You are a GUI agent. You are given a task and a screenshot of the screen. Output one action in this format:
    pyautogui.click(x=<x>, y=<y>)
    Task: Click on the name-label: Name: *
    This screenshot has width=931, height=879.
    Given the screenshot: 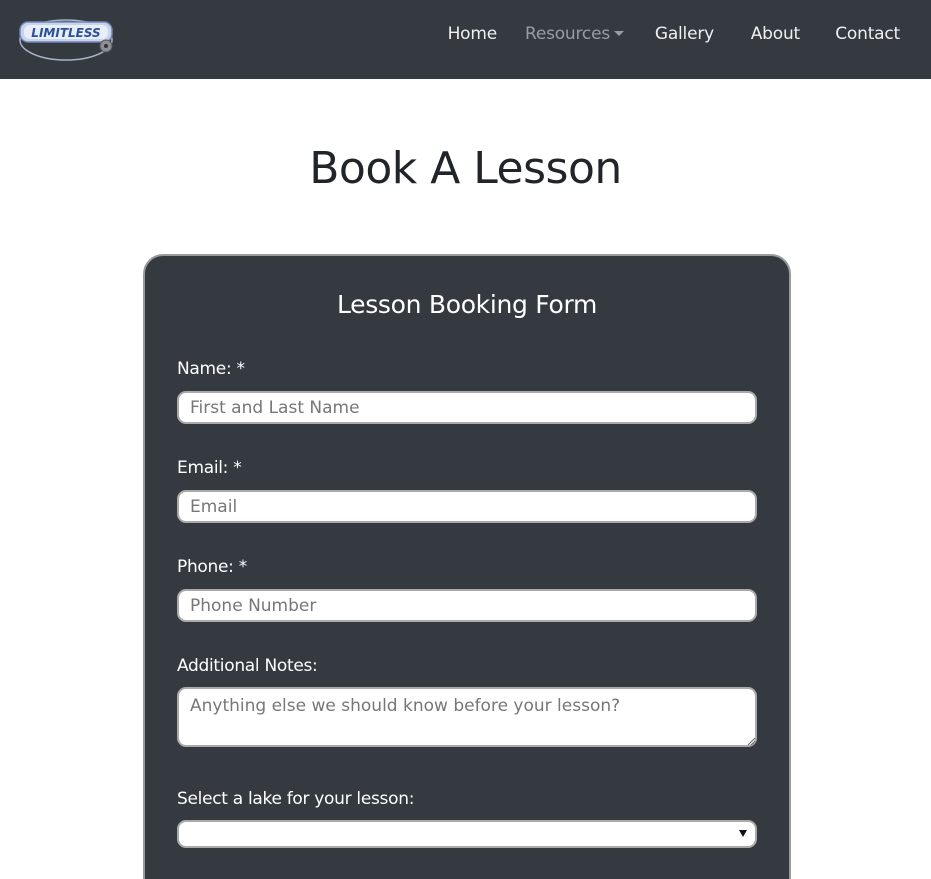 What is the action you would take?
    pyautogui.click(x=211, y=369)
    